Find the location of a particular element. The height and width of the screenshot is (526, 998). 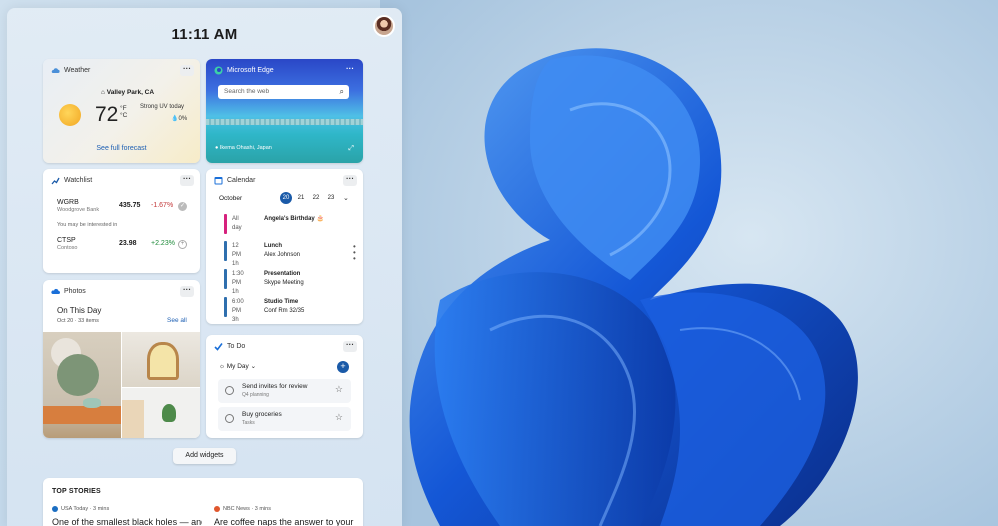

add-widgets-button: Add widgets is located at coordinates (204, 456).